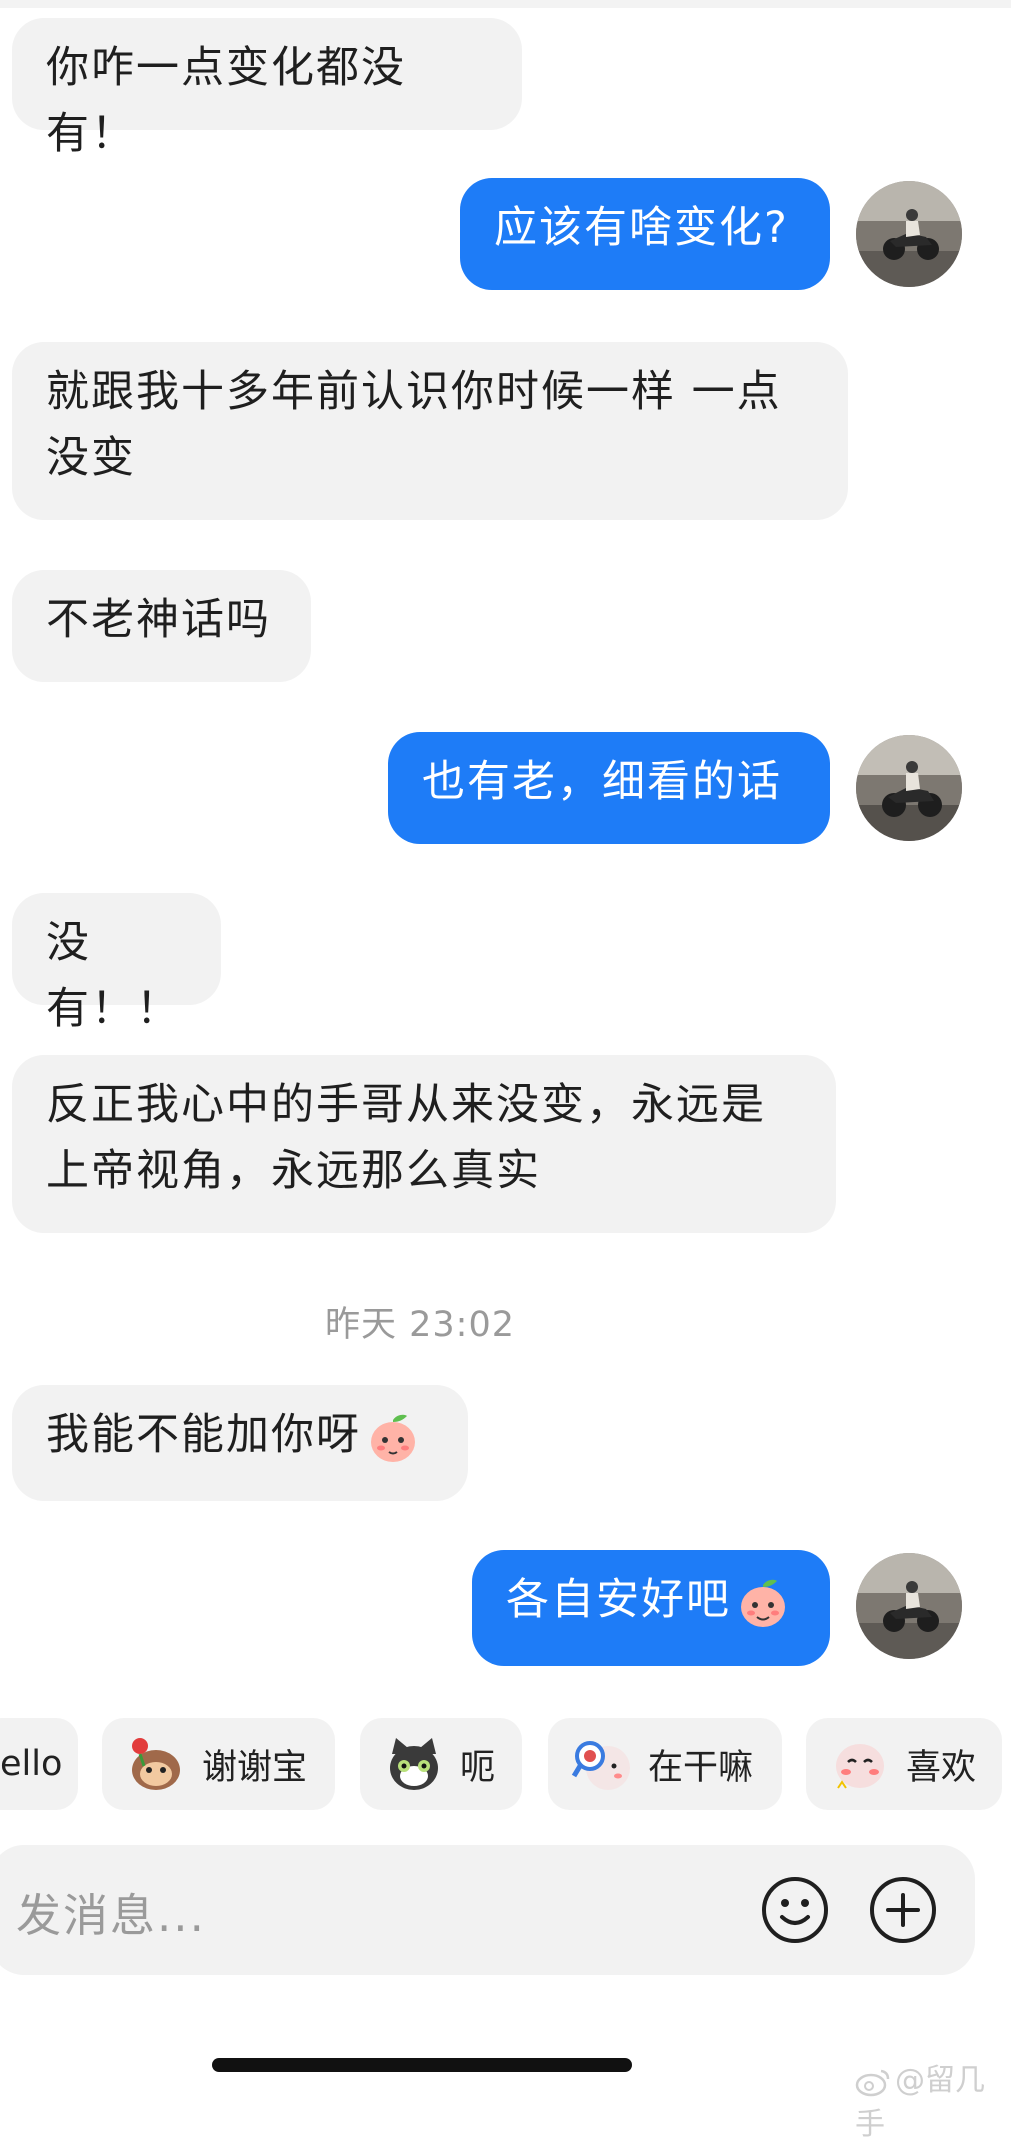  I want to click on home-indicator, so click(422, 2065).